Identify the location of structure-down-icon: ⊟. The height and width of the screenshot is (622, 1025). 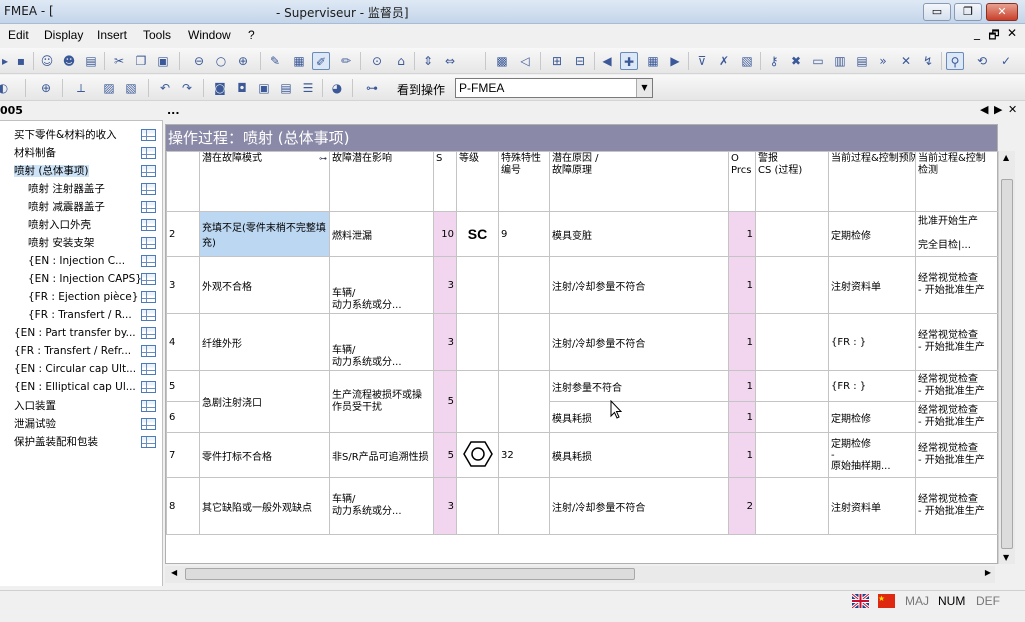
(580, 61).